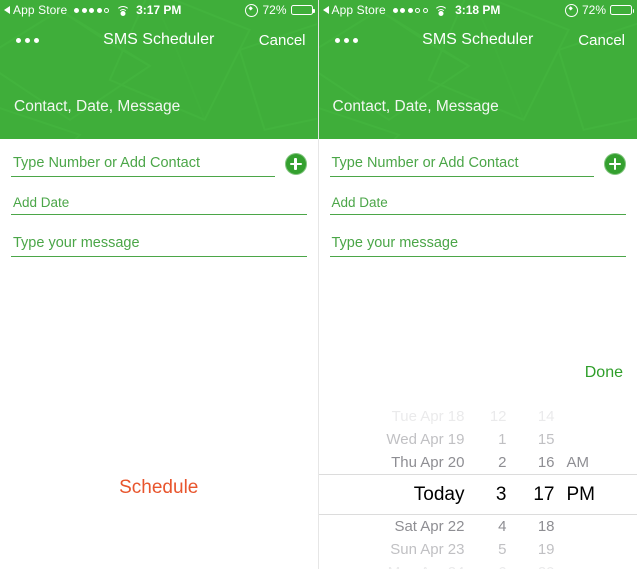 This screenshot has width=637, height=569. I want to click on status-time: 3:17 PM, so click(159, 10).